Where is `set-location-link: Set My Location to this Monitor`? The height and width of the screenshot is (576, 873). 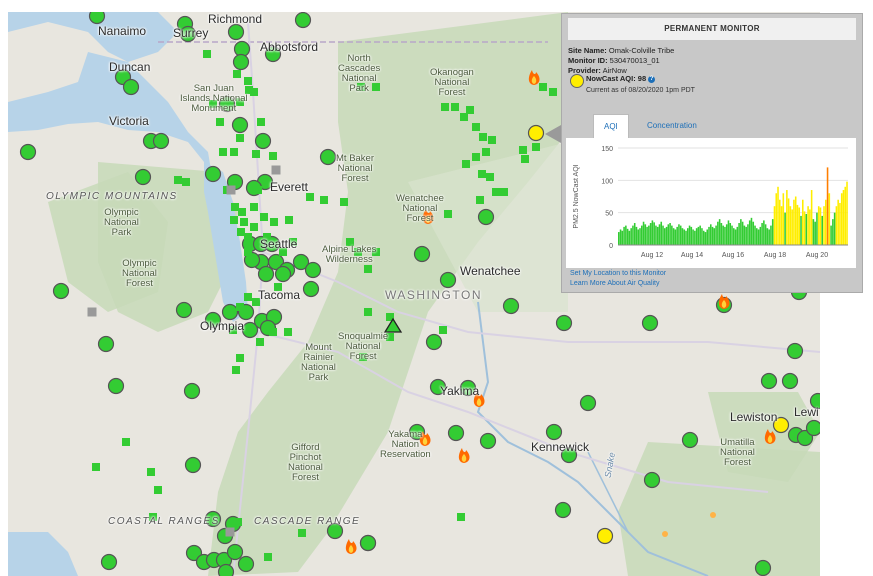
set-location-link: Set My Location to this Monitor is located at coordinates (618, 273).